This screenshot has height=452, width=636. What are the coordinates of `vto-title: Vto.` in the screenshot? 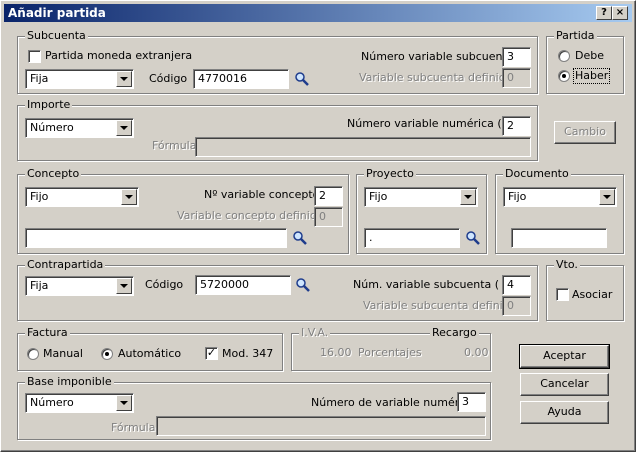 It's located at (567, 265).